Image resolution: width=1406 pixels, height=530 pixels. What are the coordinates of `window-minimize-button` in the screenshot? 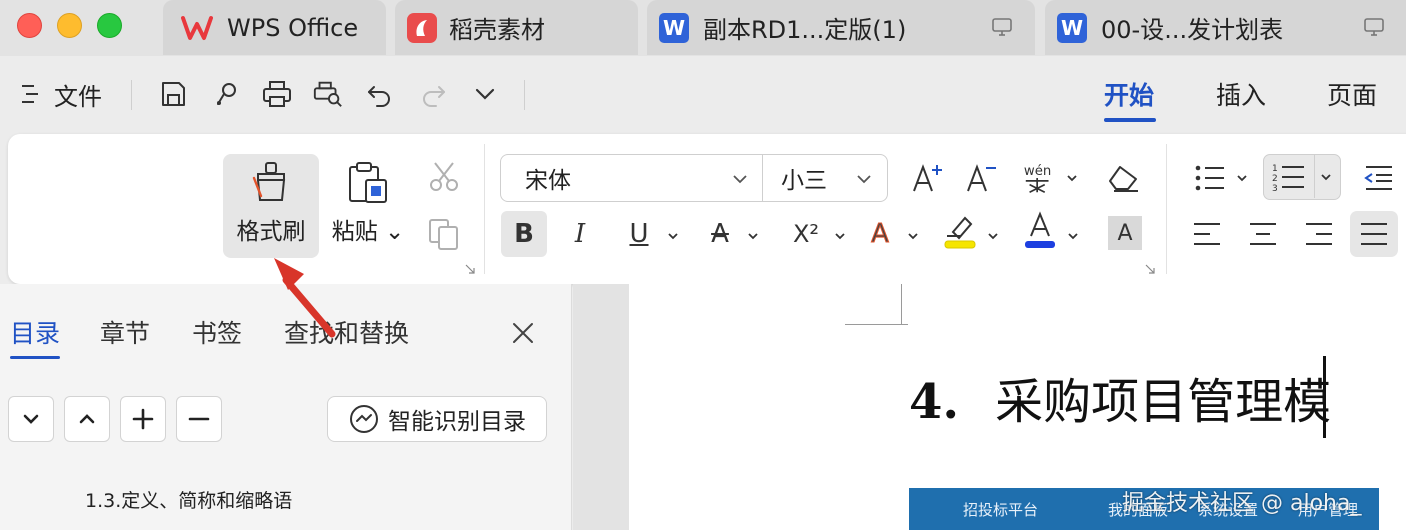 It's located at (69, 25).